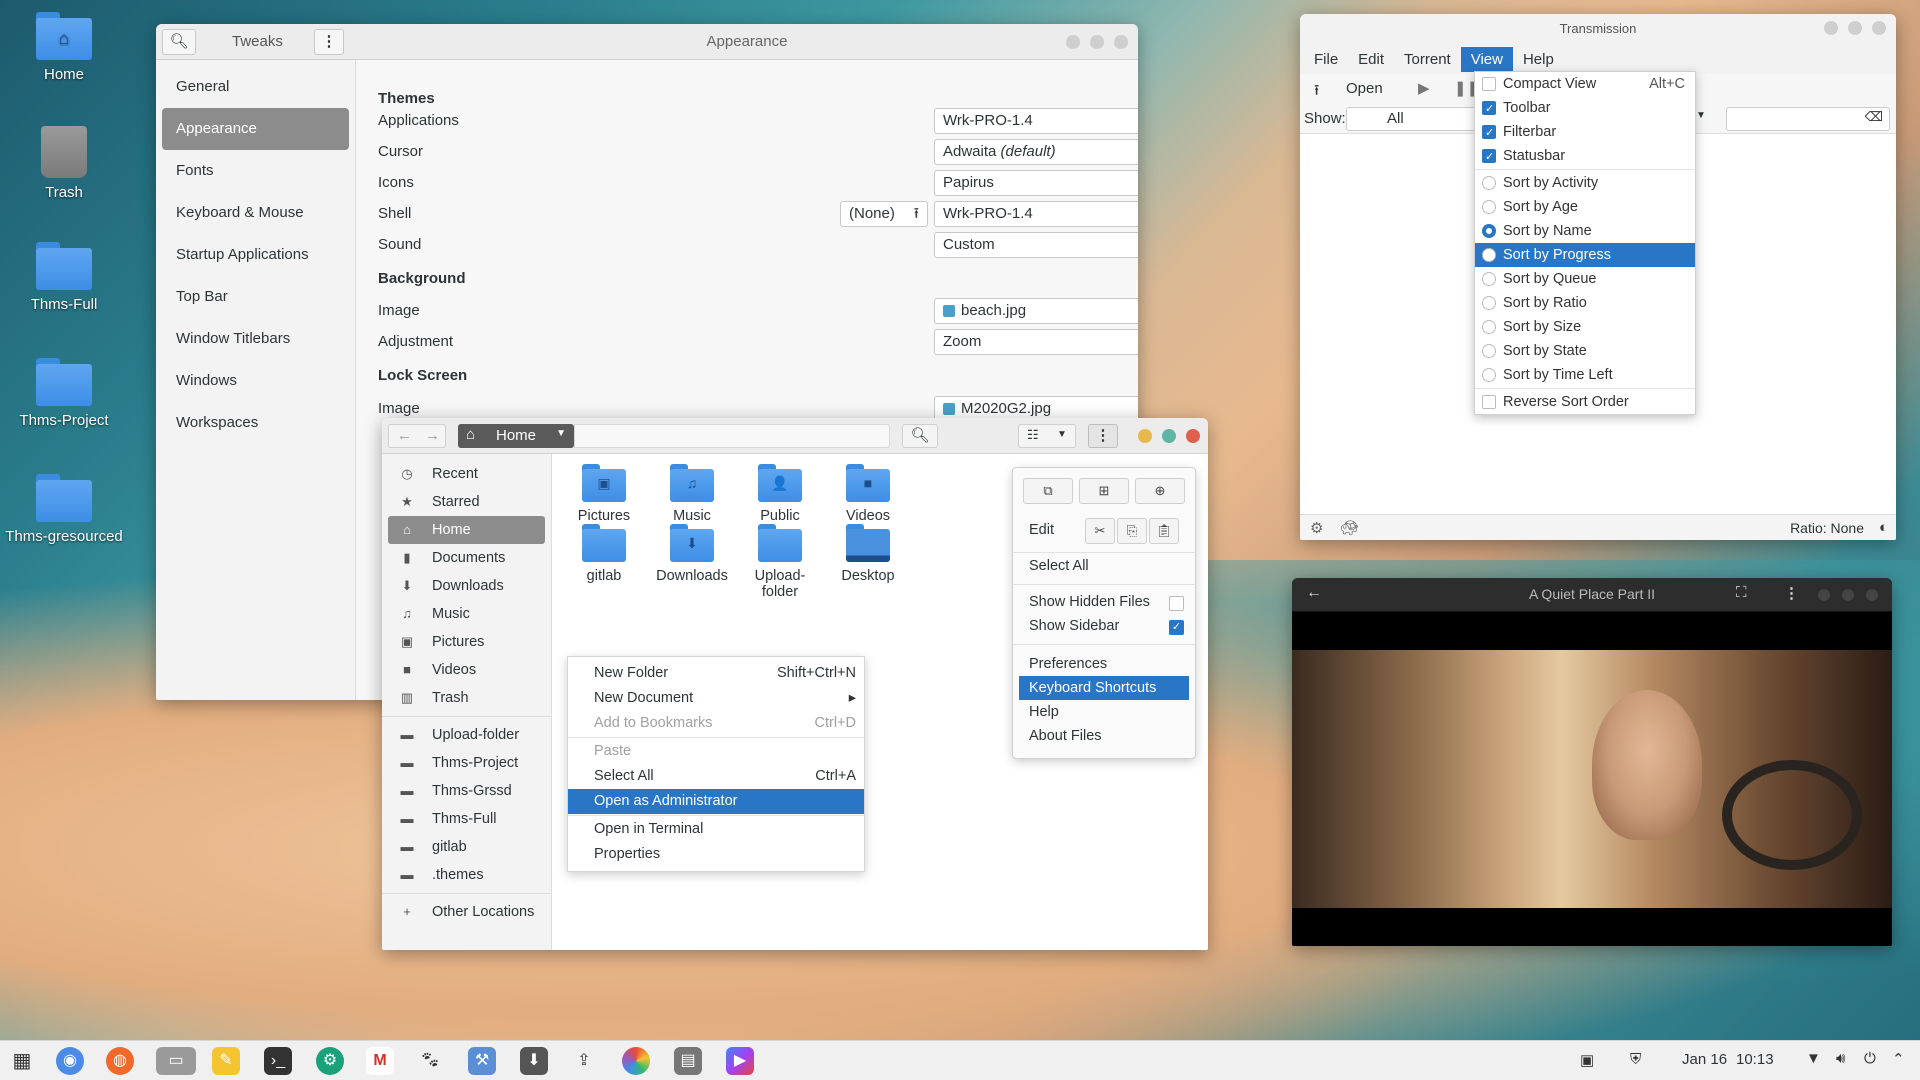 Image resolution: width=1920 pixels, height=1080 pixels. Describe the element at coordinates (1036, 183) in the screenshot. I see `icons-combo: Papirus` at that location.